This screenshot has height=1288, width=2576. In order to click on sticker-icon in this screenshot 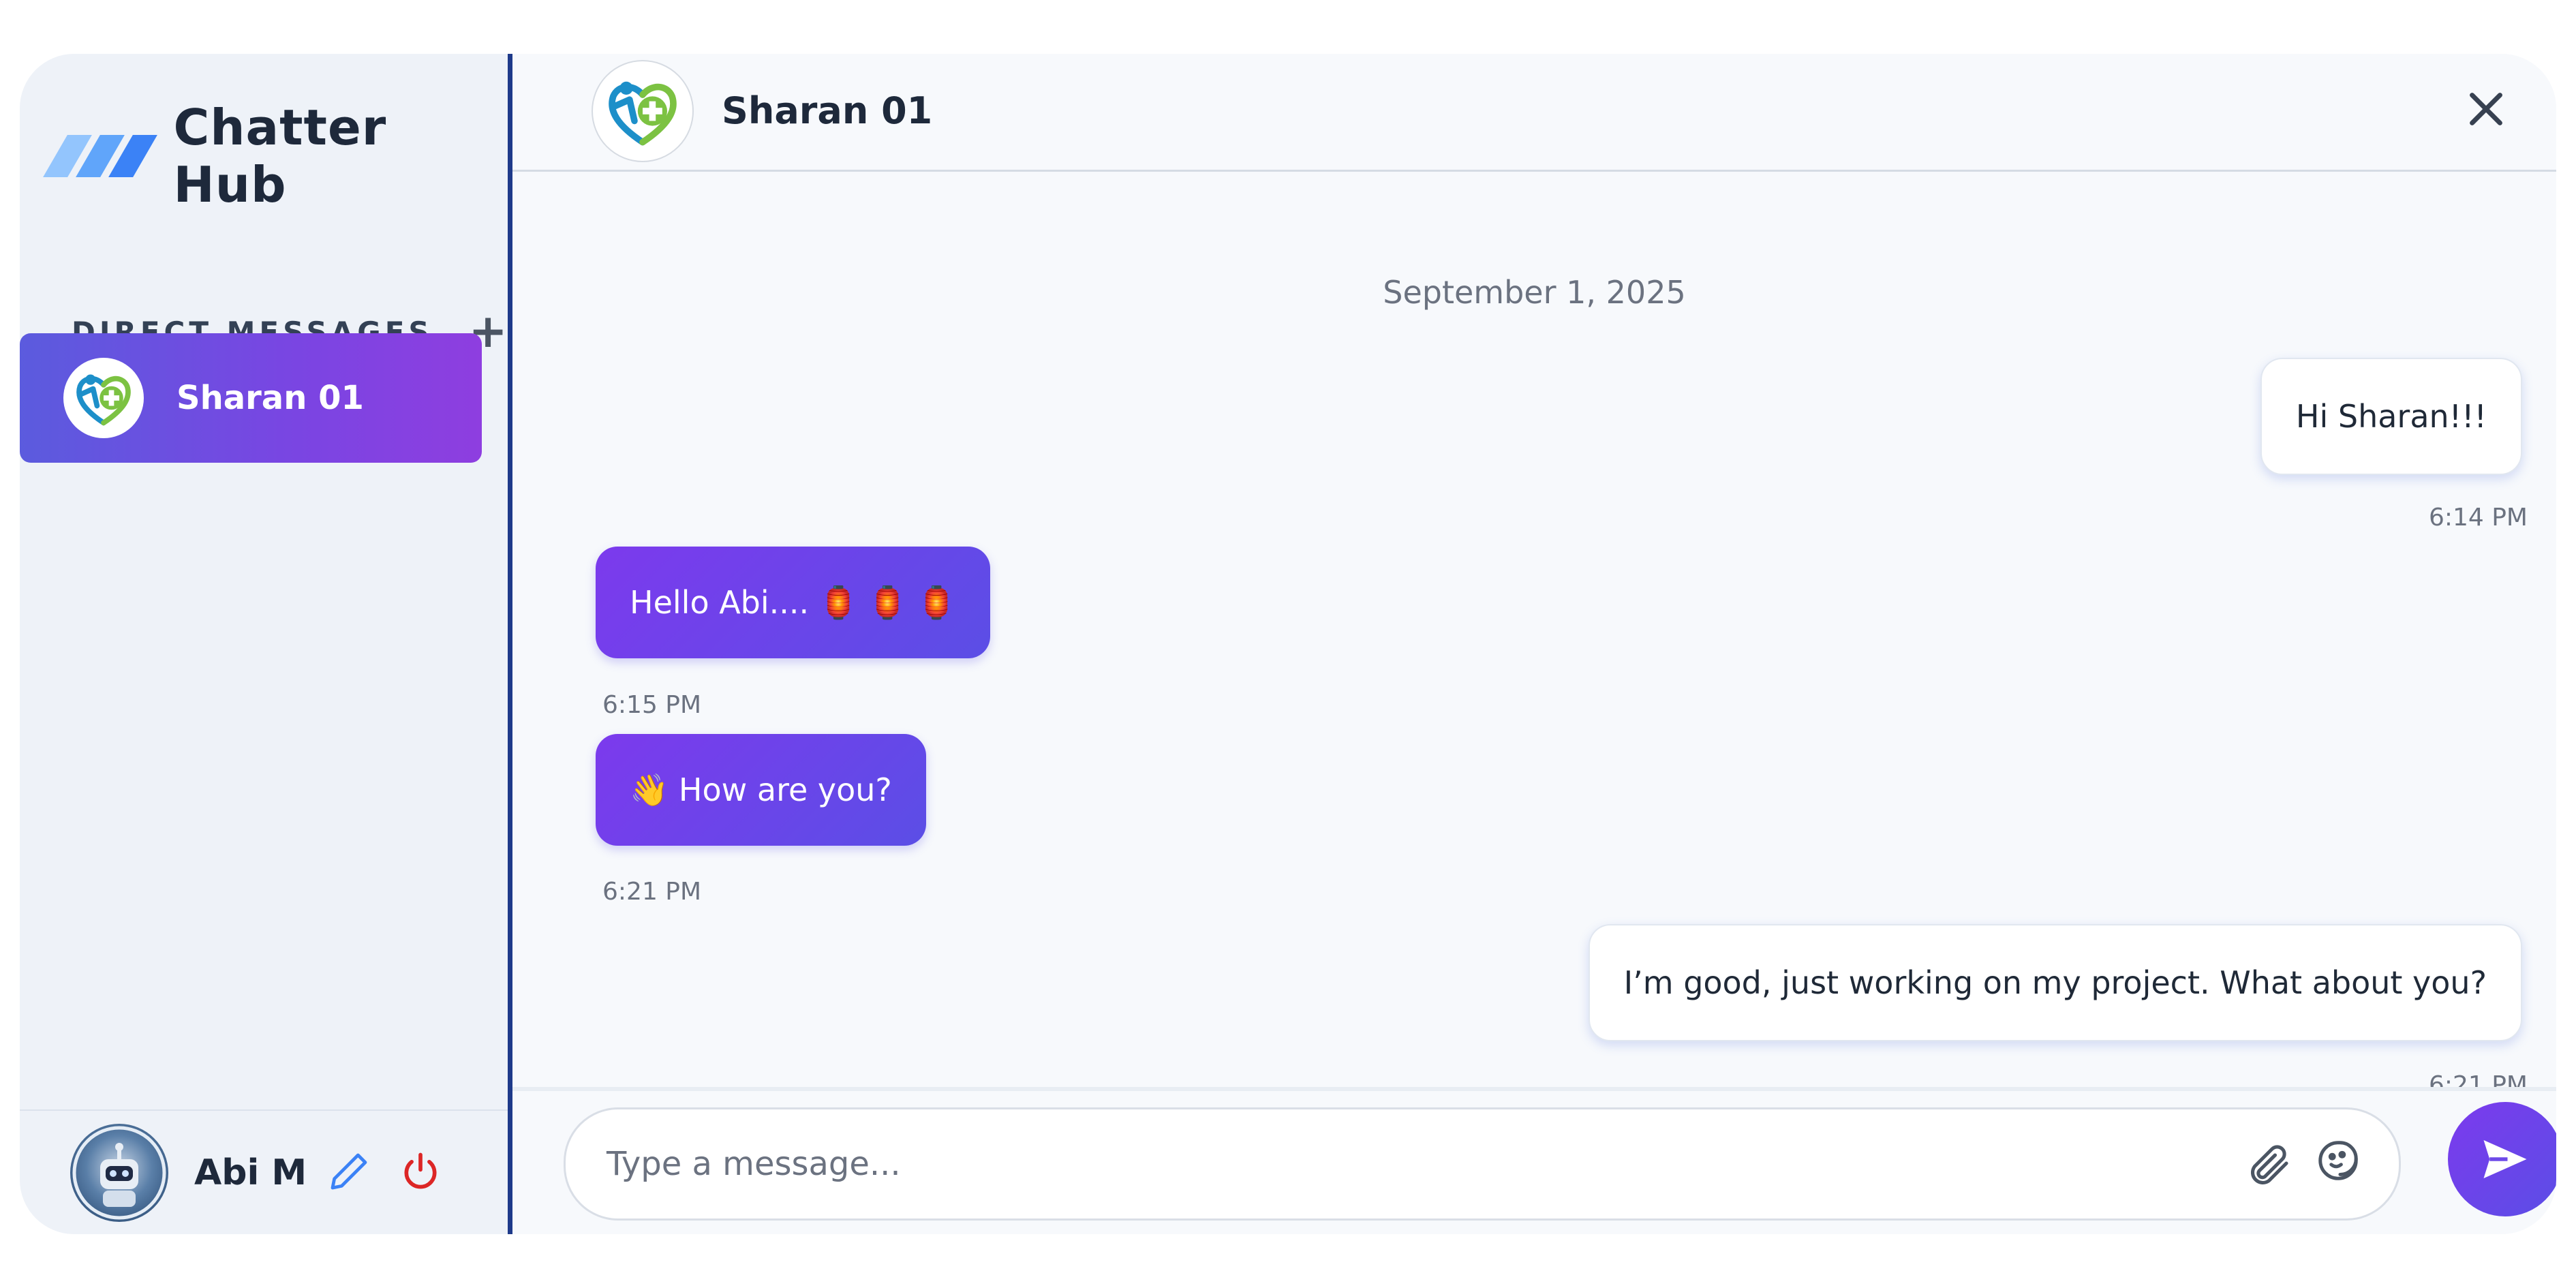, I will do `click(2338, 1160)`.